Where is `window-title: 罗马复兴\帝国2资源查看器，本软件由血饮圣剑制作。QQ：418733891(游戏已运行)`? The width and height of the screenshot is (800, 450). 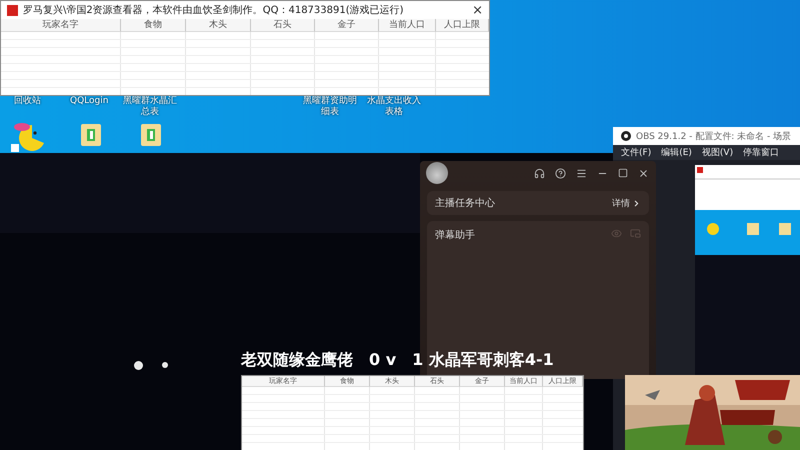
window-title: 罗马复兴\帝国2资源查看器，本软件由血饮圣剑制作。QQ：418733891(游戏已运行) is located at coordinates (214, 10).